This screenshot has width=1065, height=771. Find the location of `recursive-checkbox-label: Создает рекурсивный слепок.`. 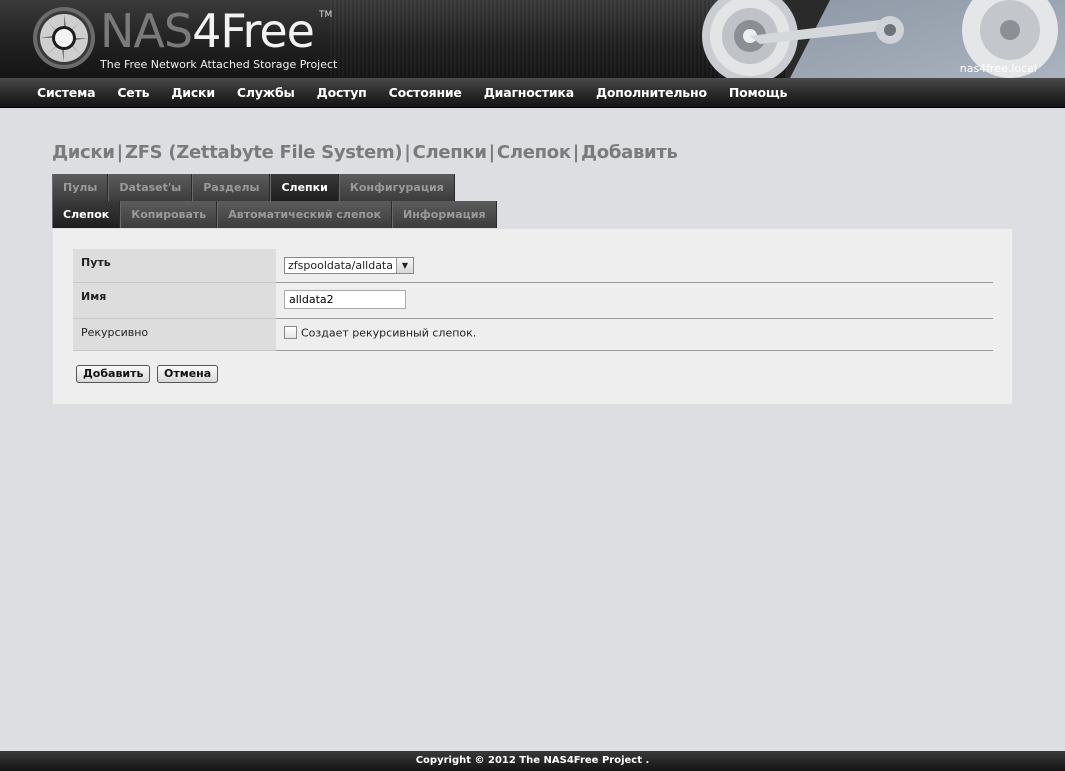

recursive-checkbox-label: Создает рекурсивный слепок. is located at coordinates (388, 332).